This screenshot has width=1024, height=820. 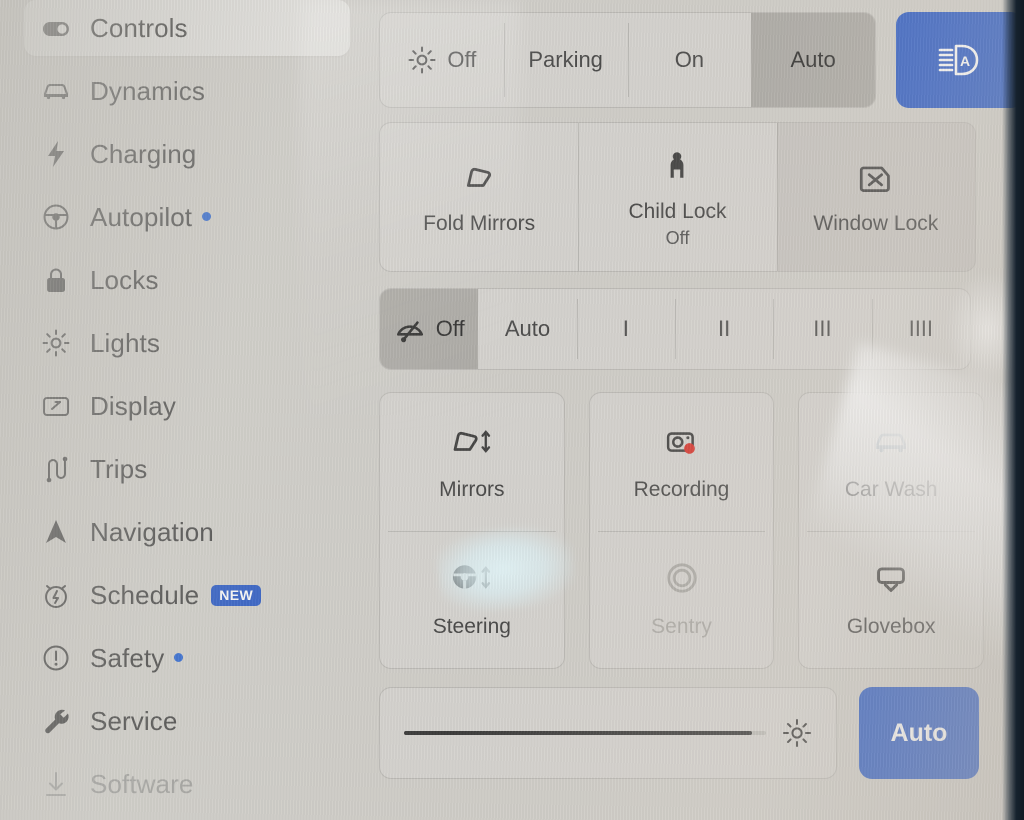 What do you see at coordinates (56, 469) in the screenshot?
I see `route-icon` at bounding box center [56, 469].